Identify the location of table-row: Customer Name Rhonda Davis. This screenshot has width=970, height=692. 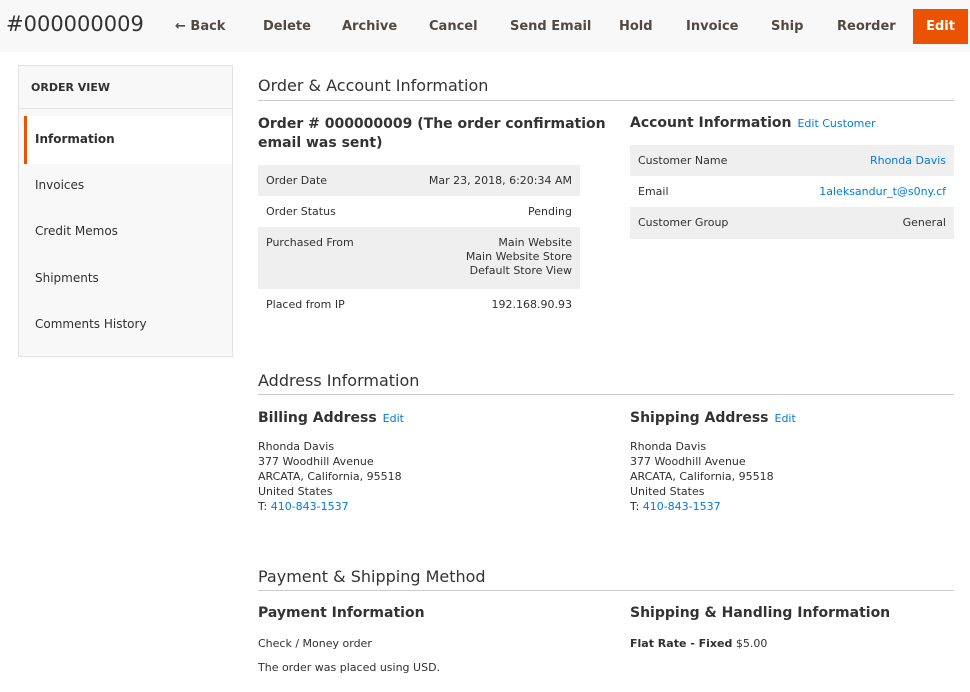
(792, 160).